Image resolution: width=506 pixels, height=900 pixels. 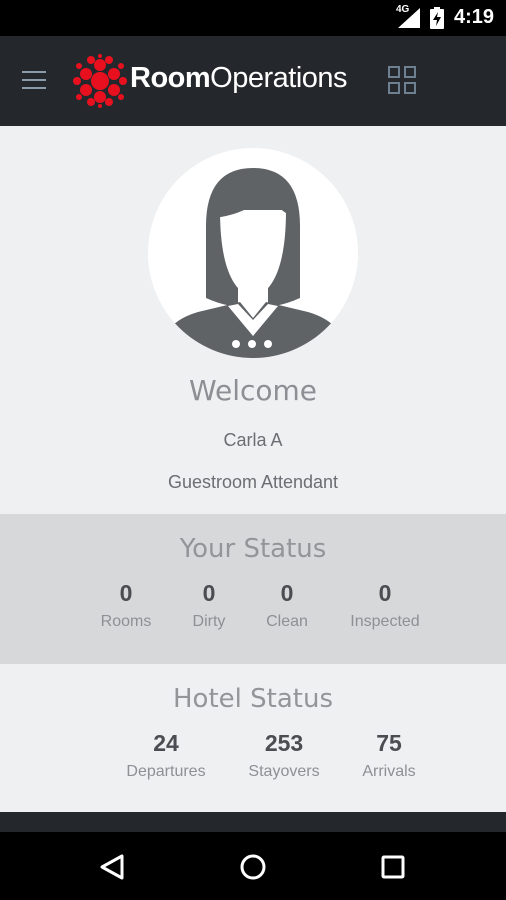 I want to click on stat-inspected: 0 Inspected, so click(x=385, y=605).